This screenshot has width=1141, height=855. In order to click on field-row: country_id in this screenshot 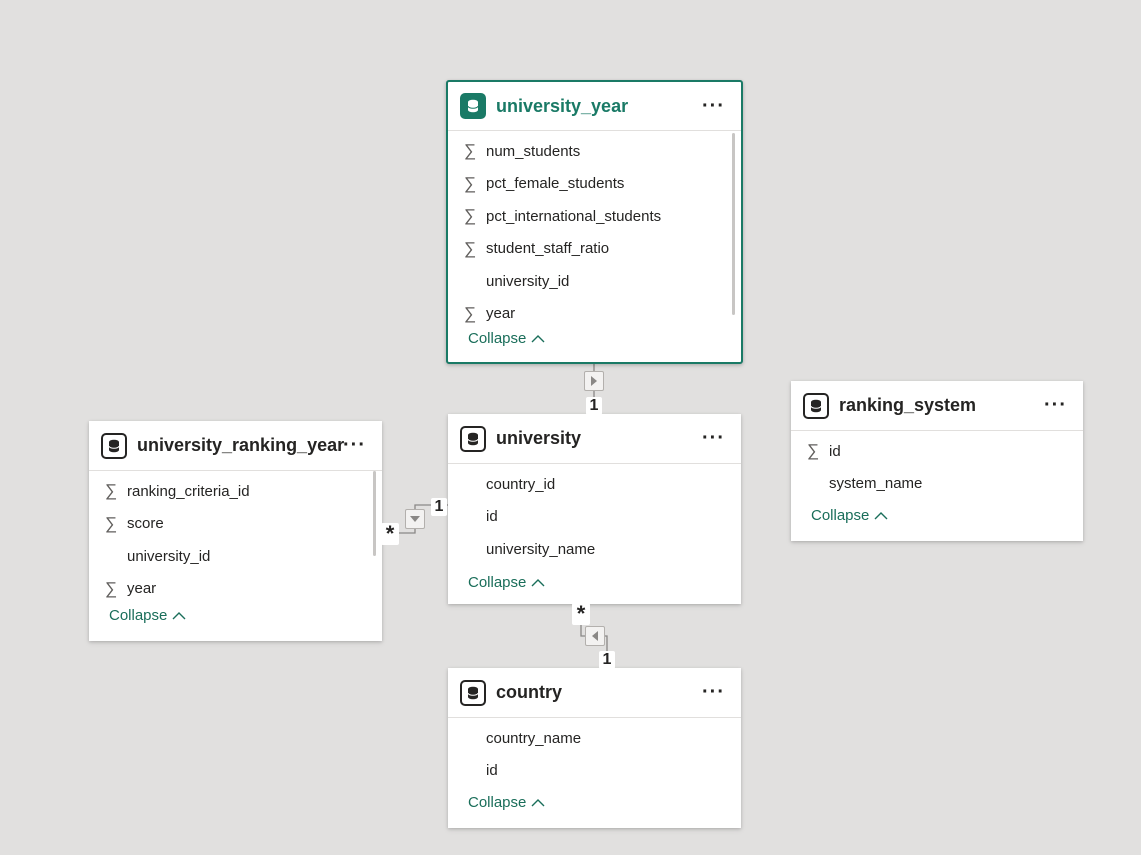, I will do `click(594, 484)`.